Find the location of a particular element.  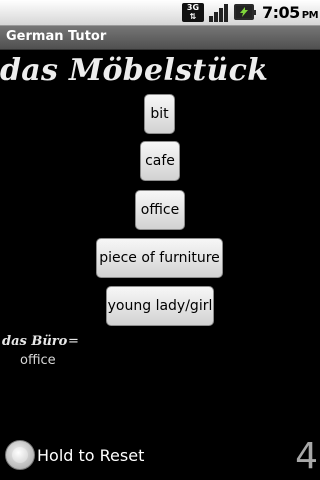

score-counter: 4 is located at coordinates (306, 456).